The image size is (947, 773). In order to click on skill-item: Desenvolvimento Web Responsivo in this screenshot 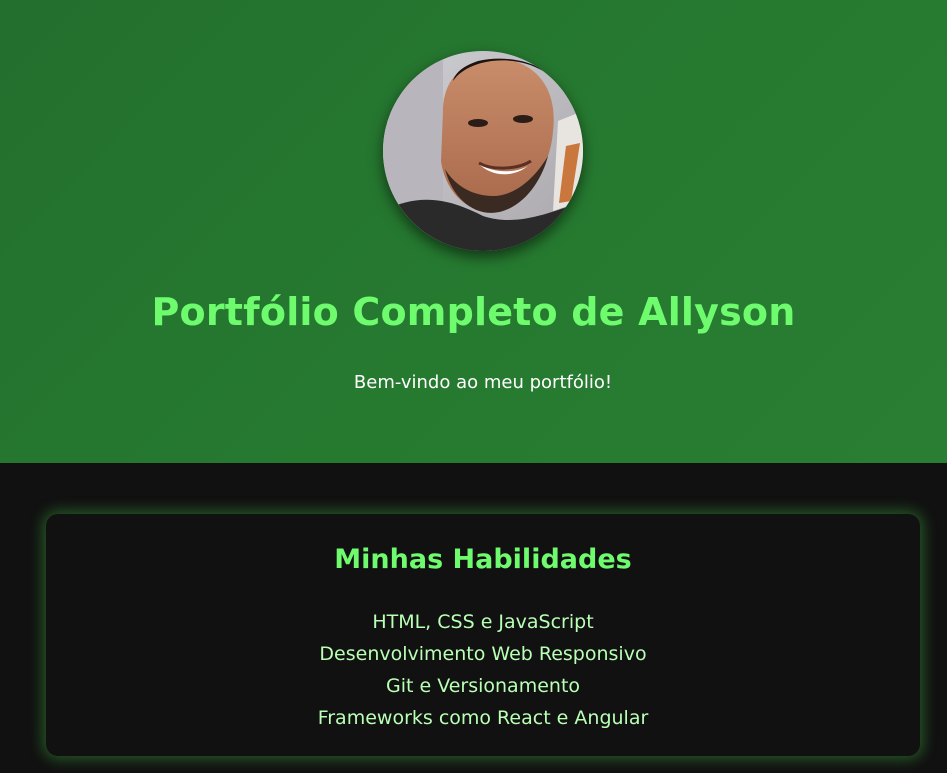, I will do `click(483, 654)`.